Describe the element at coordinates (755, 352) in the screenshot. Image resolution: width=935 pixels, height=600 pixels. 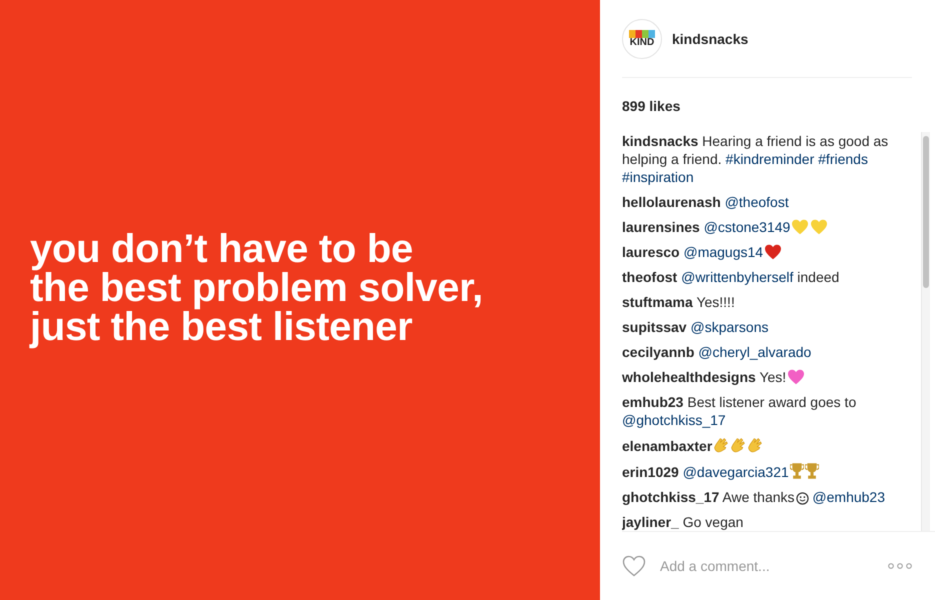
I see `mention-link: @cheryl_alvarado` at that location.